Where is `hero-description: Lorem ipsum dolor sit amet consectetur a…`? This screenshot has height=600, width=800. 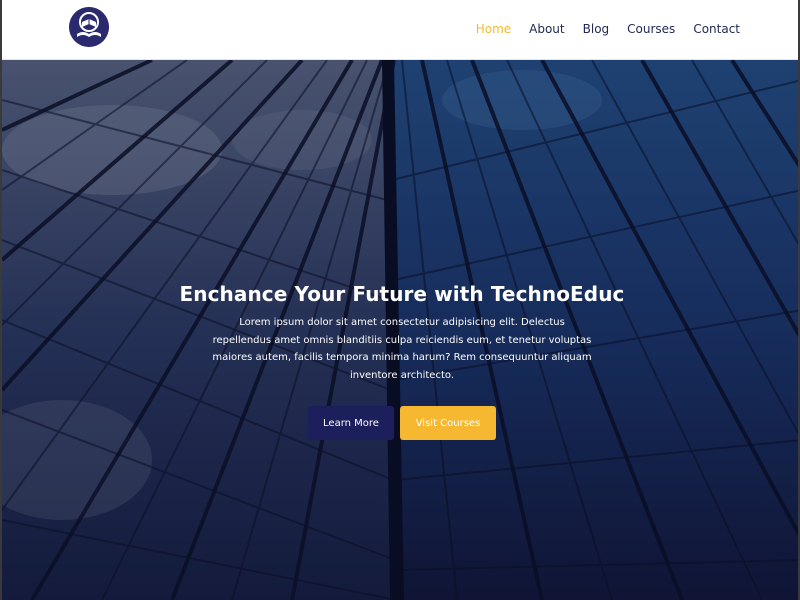
hero-description: Lorem ipsum dolor sit amet consectetur a… is located at coordinates (402, 349).